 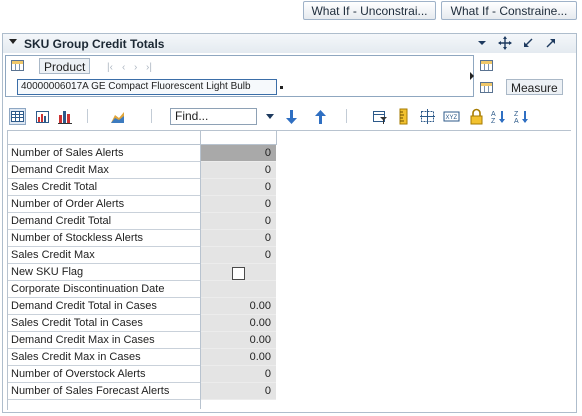 I want to click on new-sku-flag-checkbox, so click(x=238, y=273).